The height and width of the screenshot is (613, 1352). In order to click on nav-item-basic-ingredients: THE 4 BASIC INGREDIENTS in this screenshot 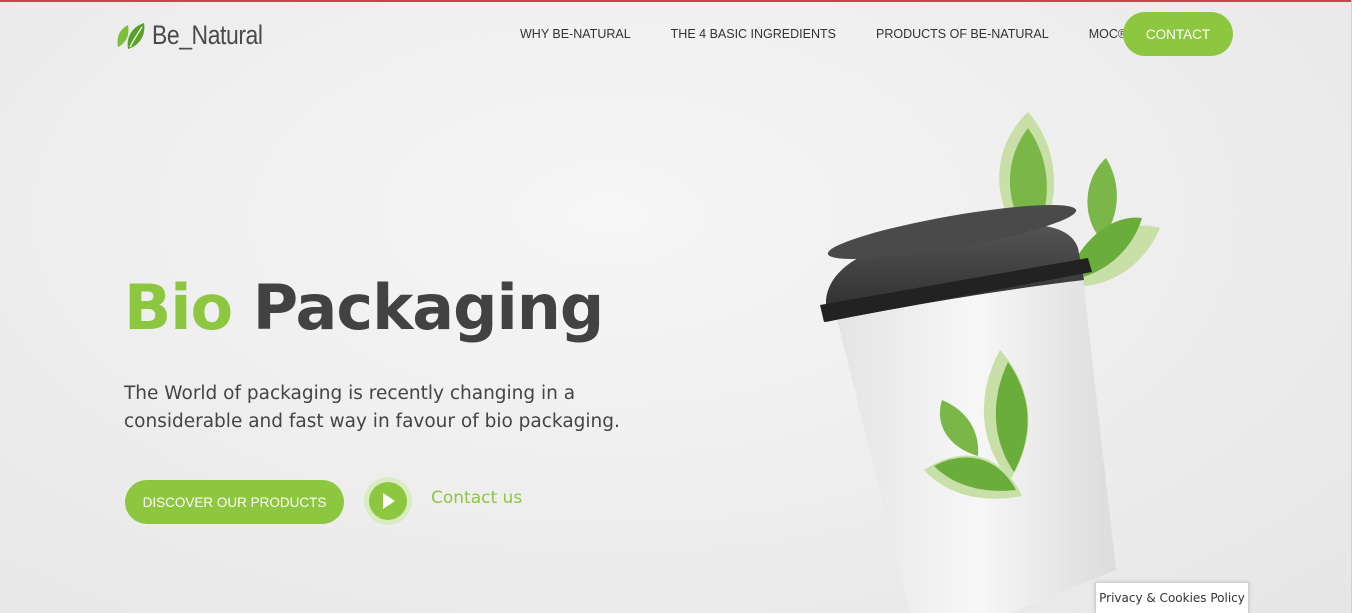, I will do `click(753, 34)`.